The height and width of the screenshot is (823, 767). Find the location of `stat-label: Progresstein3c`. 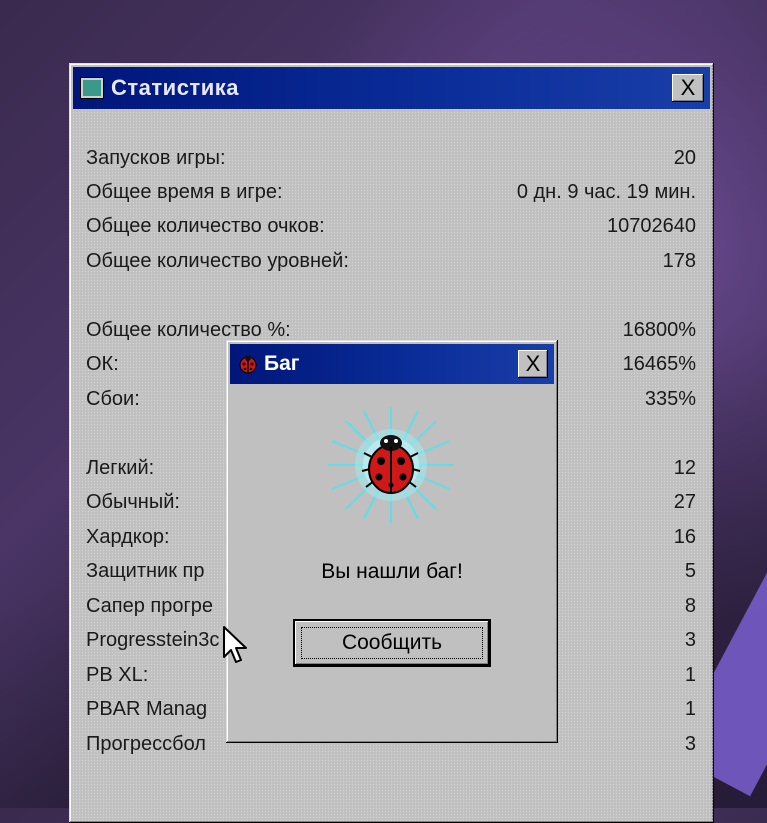

stat-label: Progresstein3c is located at coordinates (153, 639).